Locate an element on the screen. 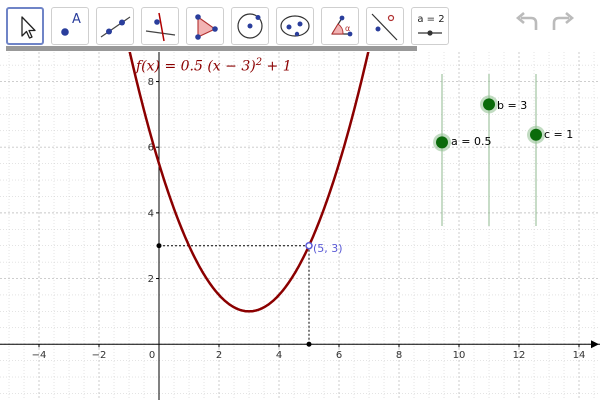 The height and width of the screenshot is (400, 600). circle-center-point-icon is located at coordinates (250, 26).